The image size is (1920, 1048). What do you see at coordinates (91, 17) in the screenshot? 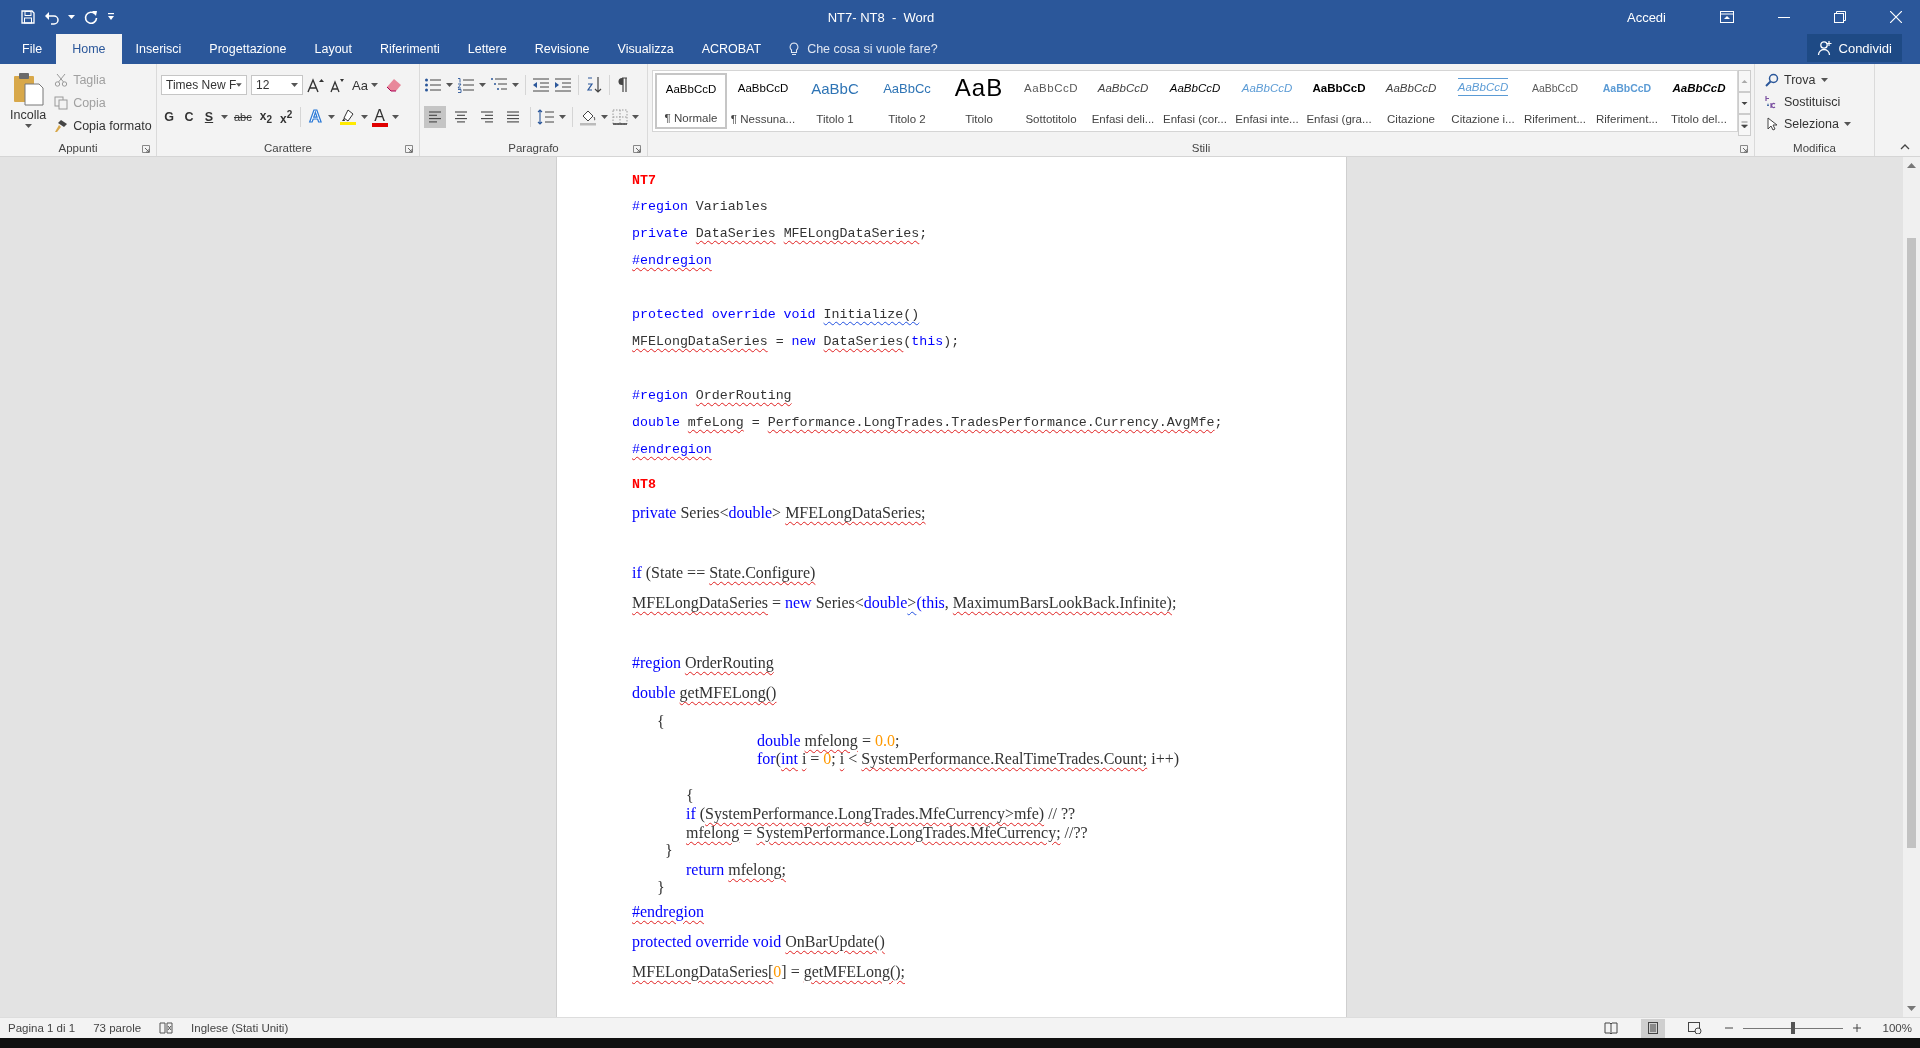
I see `redo-icon` at bounding box center [91, 17].